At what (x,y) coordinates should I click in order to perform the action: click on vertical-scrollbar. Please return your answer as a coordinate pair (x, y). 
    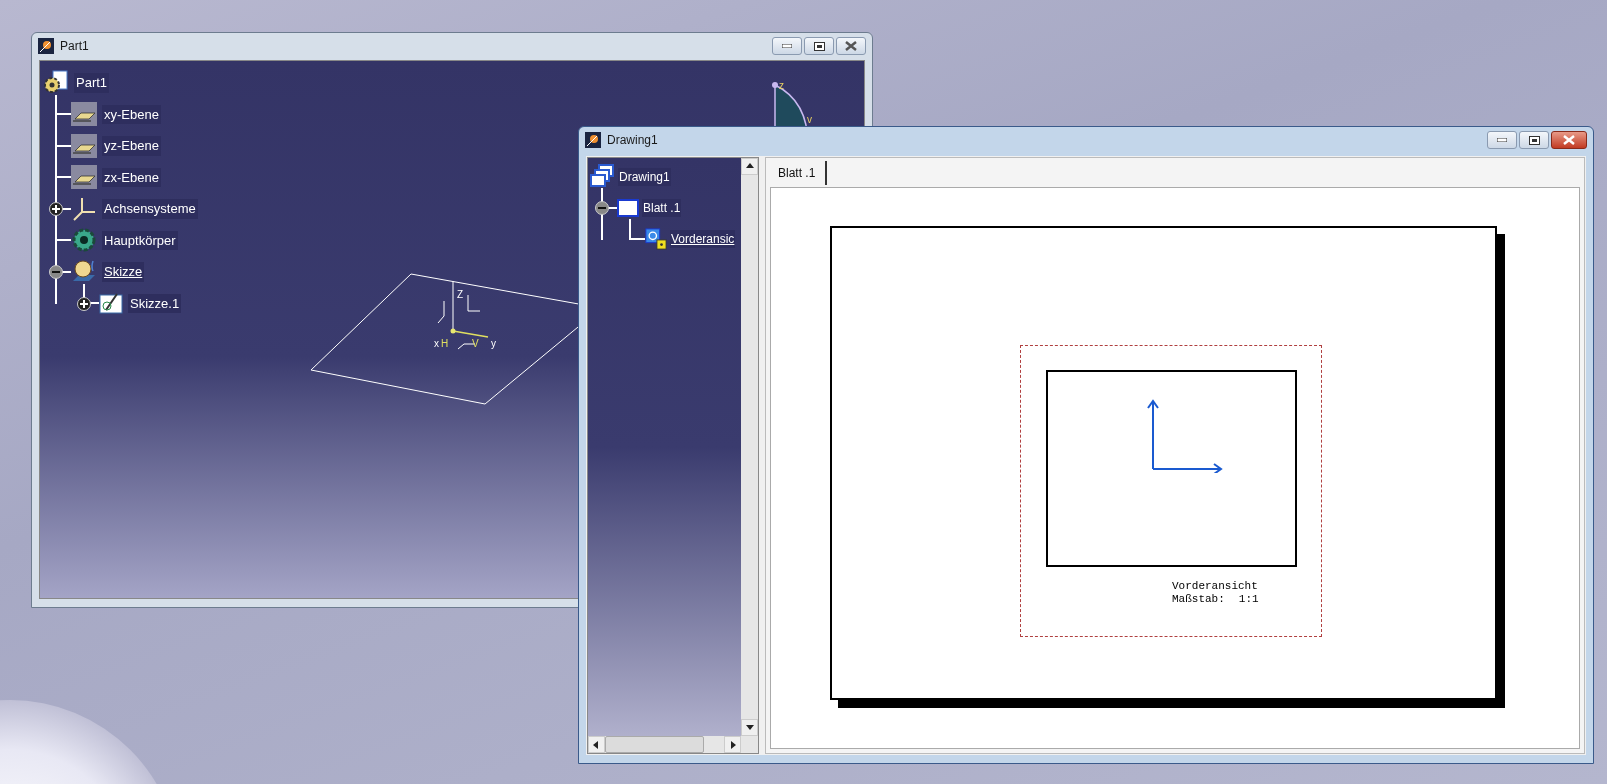
    Looking at the image, I should click on (749, 447).